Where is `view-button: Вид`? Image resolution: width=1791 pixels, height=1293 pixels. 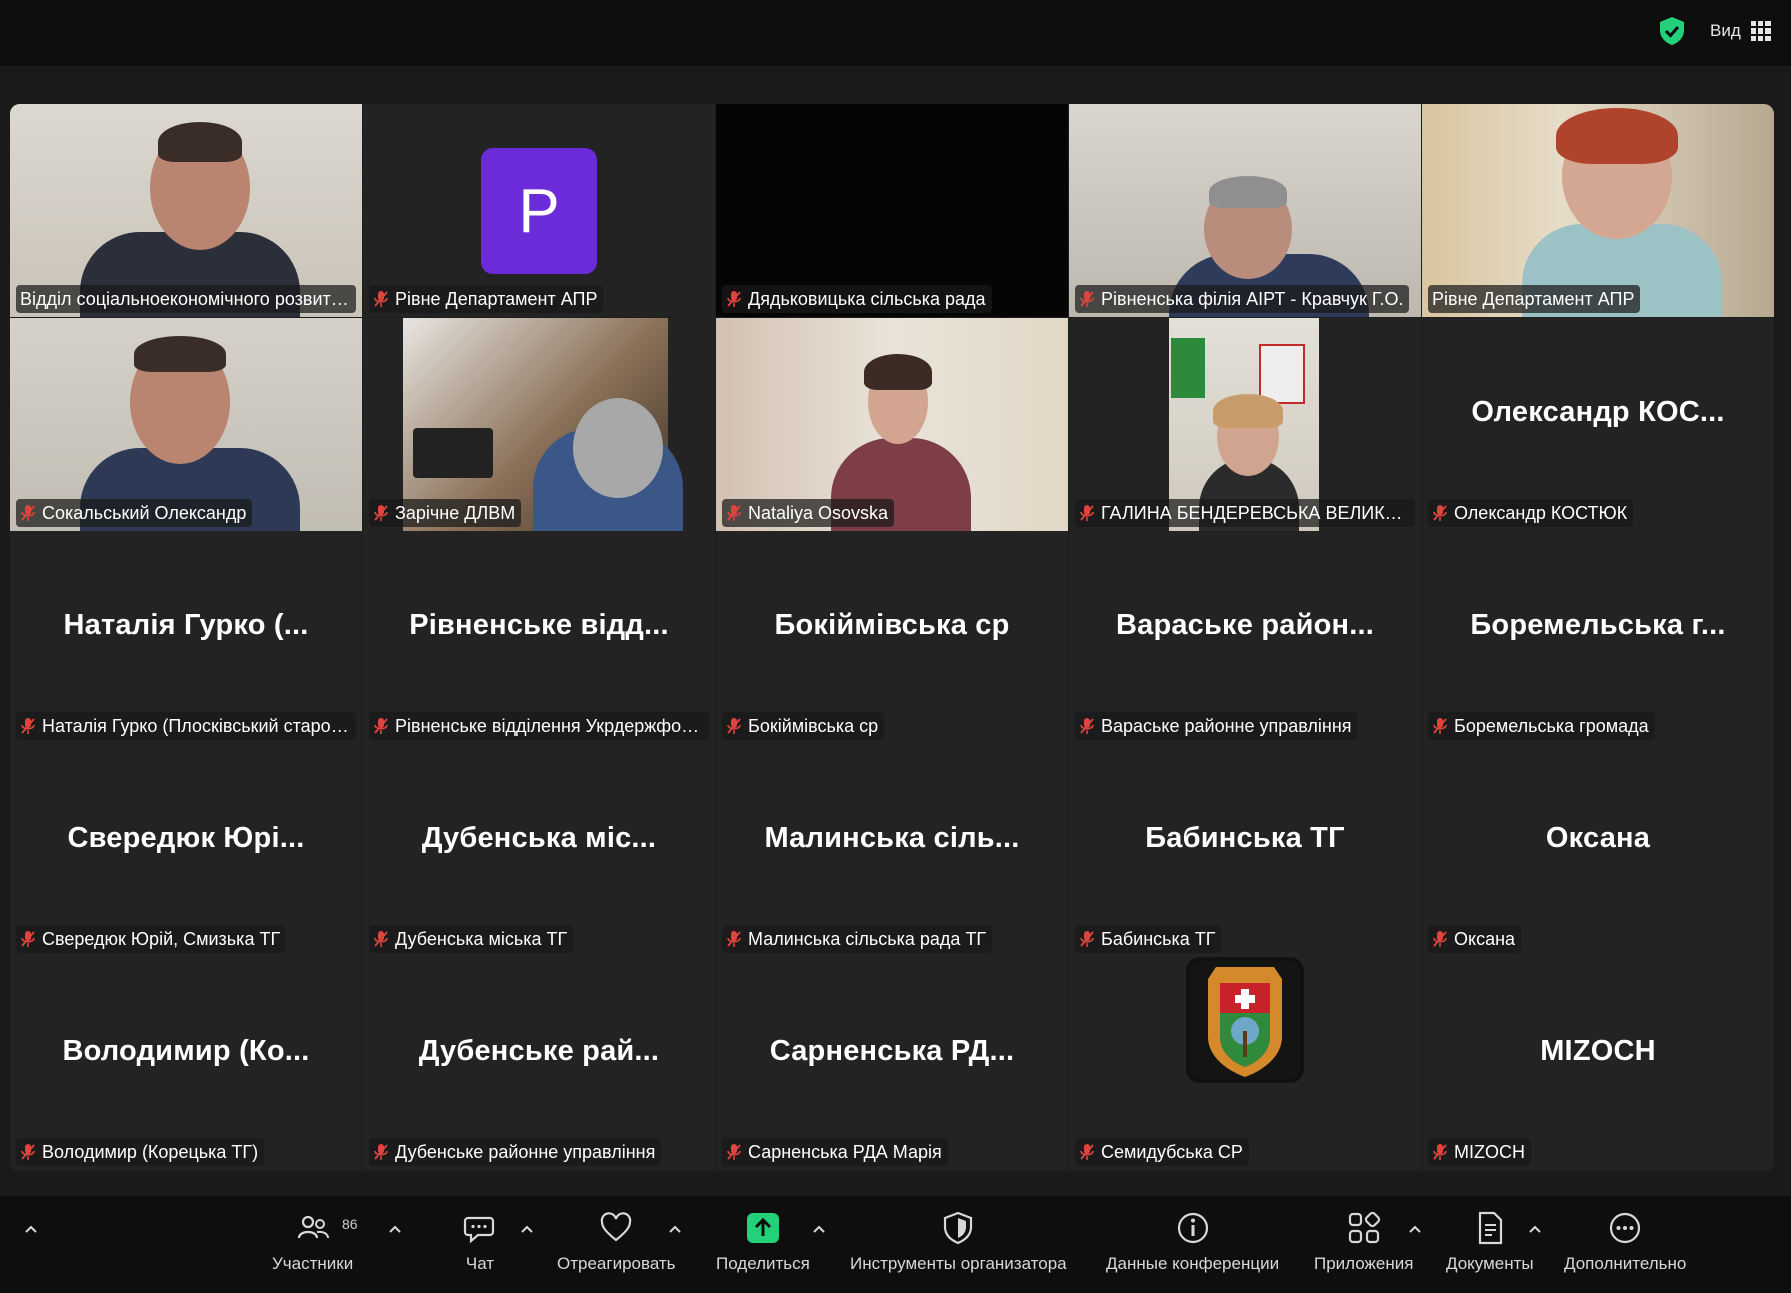 view-button: Вид is located at coordinates (1740, 31).